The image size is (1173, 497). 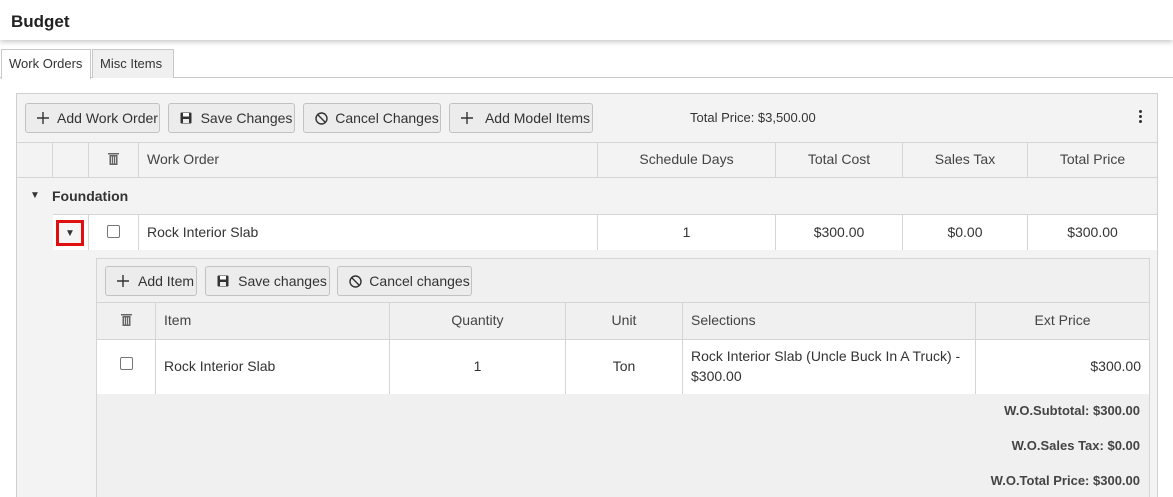 What do you see at coordinates (46, 64) in the screenshot?
I see `tab-work-orders: Work Orders` at bounding box center [46, 64].